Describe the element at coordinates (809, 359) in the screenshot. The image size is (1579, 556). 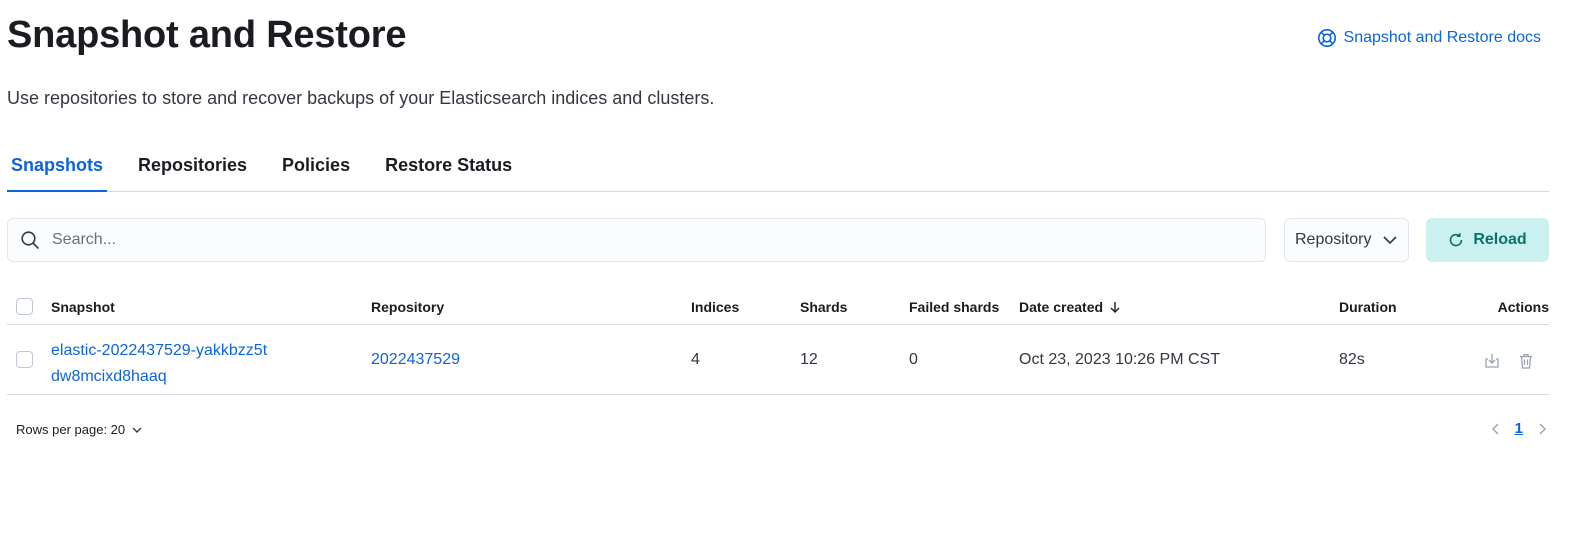
I see `shards-cell: 12` at that location.